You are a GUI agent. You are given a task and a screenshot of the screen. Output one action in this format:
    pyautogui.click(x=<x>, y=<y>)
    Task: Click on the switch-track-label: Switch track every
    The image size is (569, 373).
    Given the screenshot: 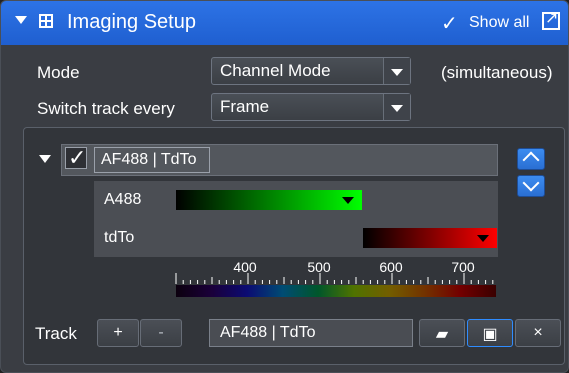 What is the action you would take?
    pyautogui.click(x=106, y=108)
    